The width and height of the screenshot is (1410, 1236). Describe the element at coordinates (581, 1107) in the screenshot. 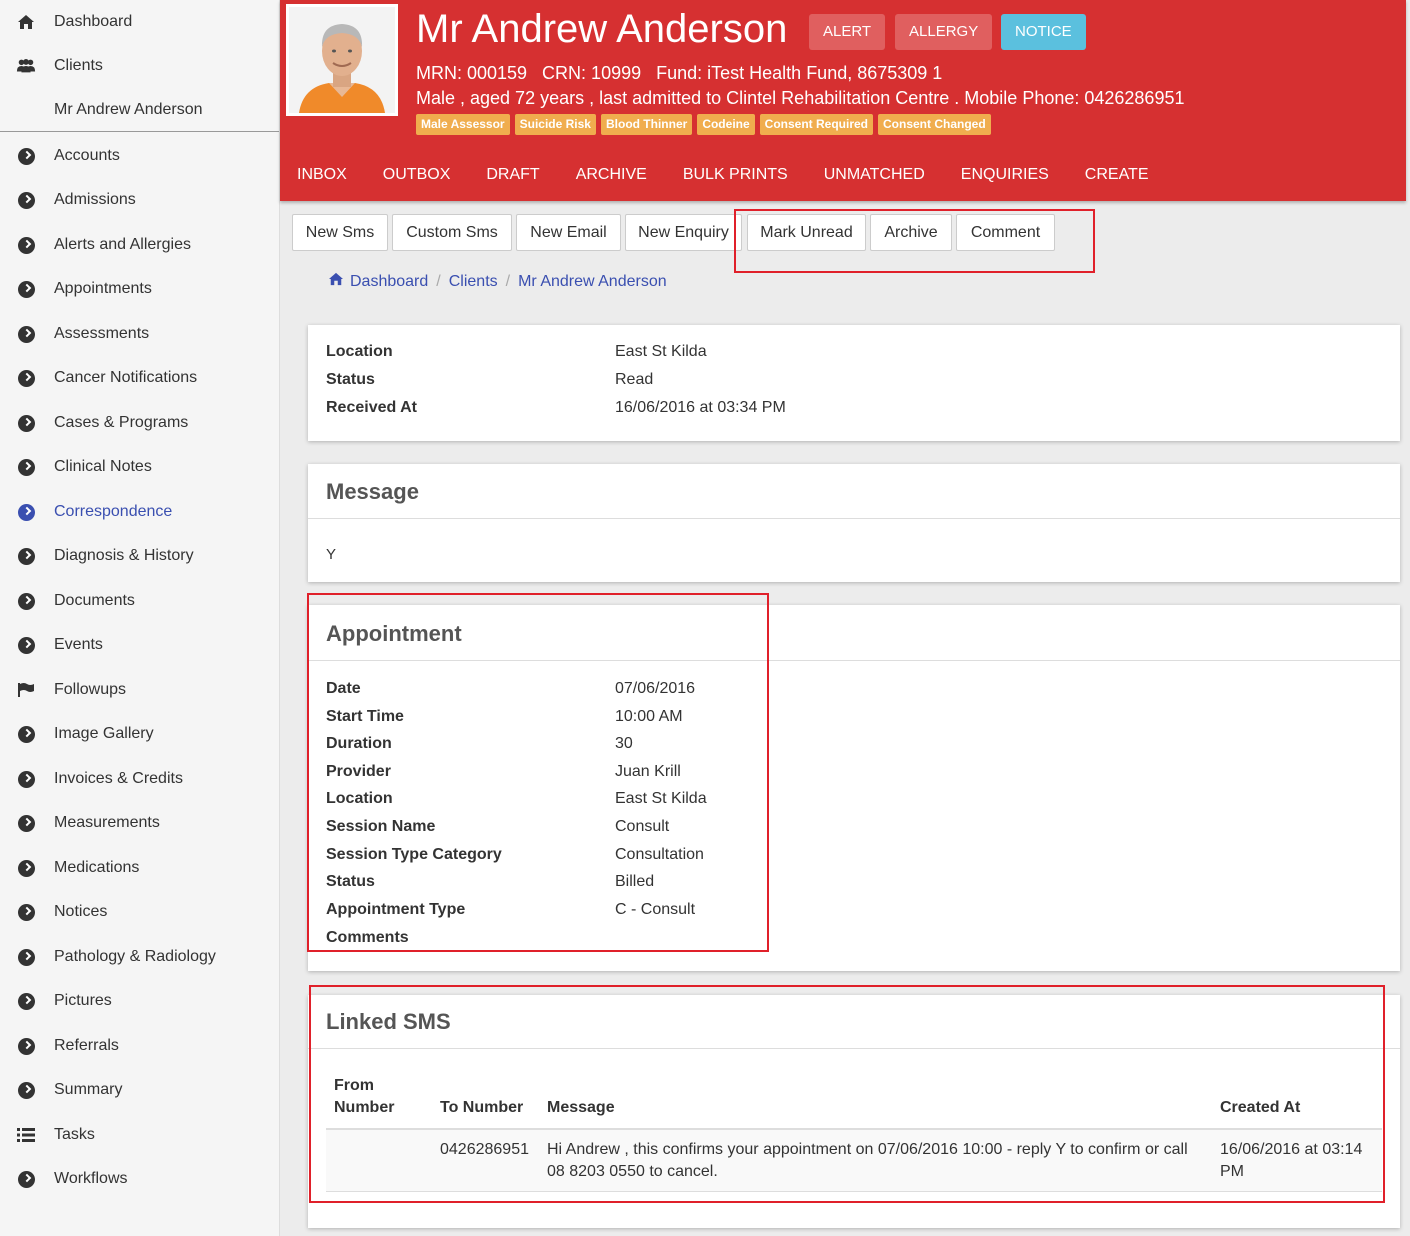

I see `column-header-message: Message` at that location.